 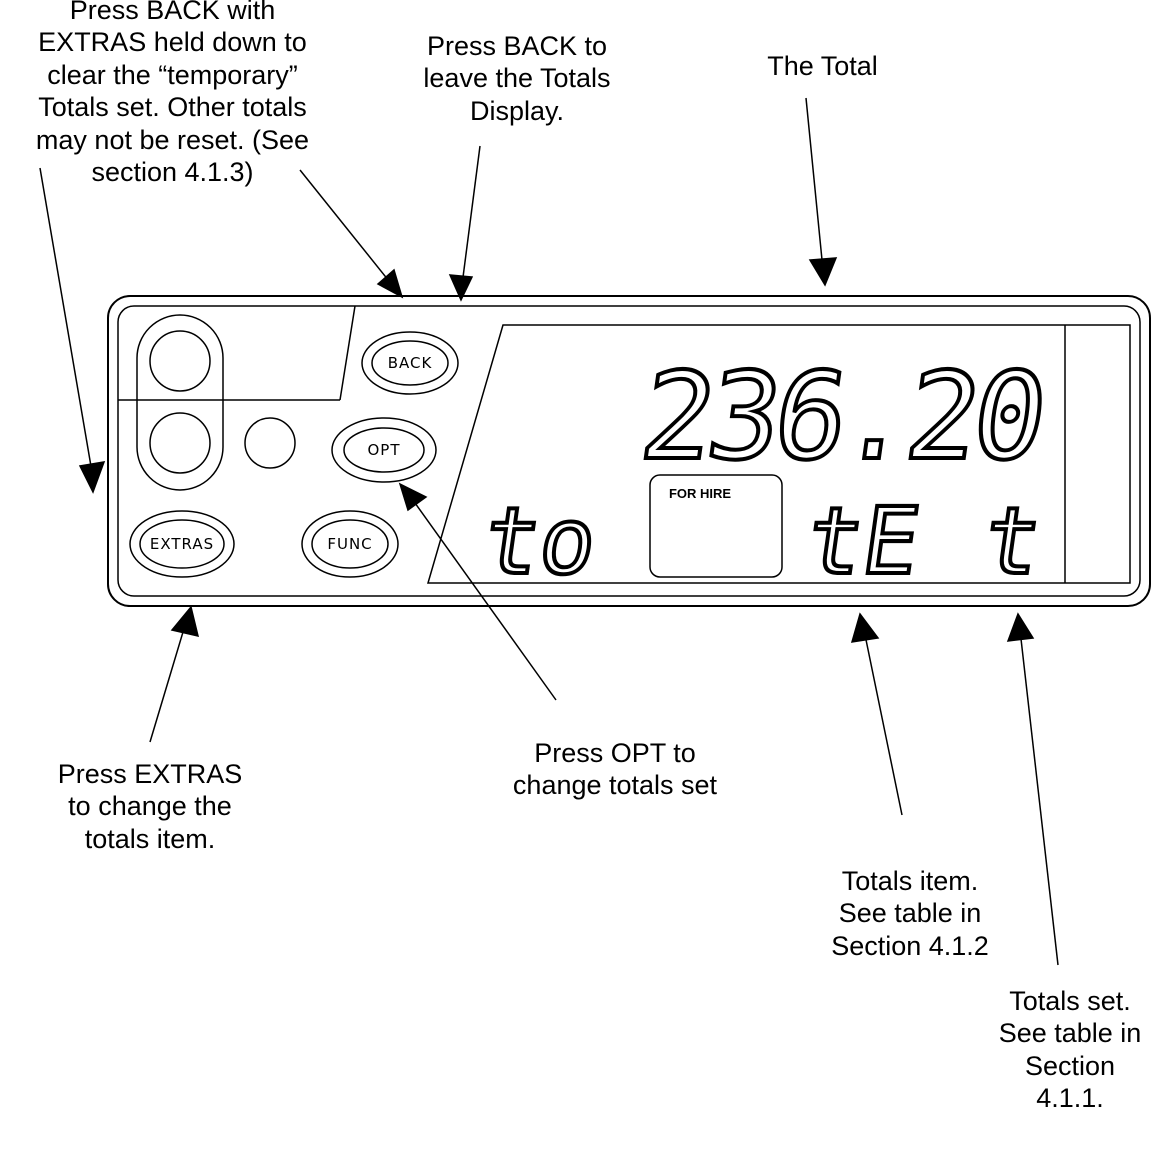 I want to click on back-button-label: BACK, so click(x=410, y=363).